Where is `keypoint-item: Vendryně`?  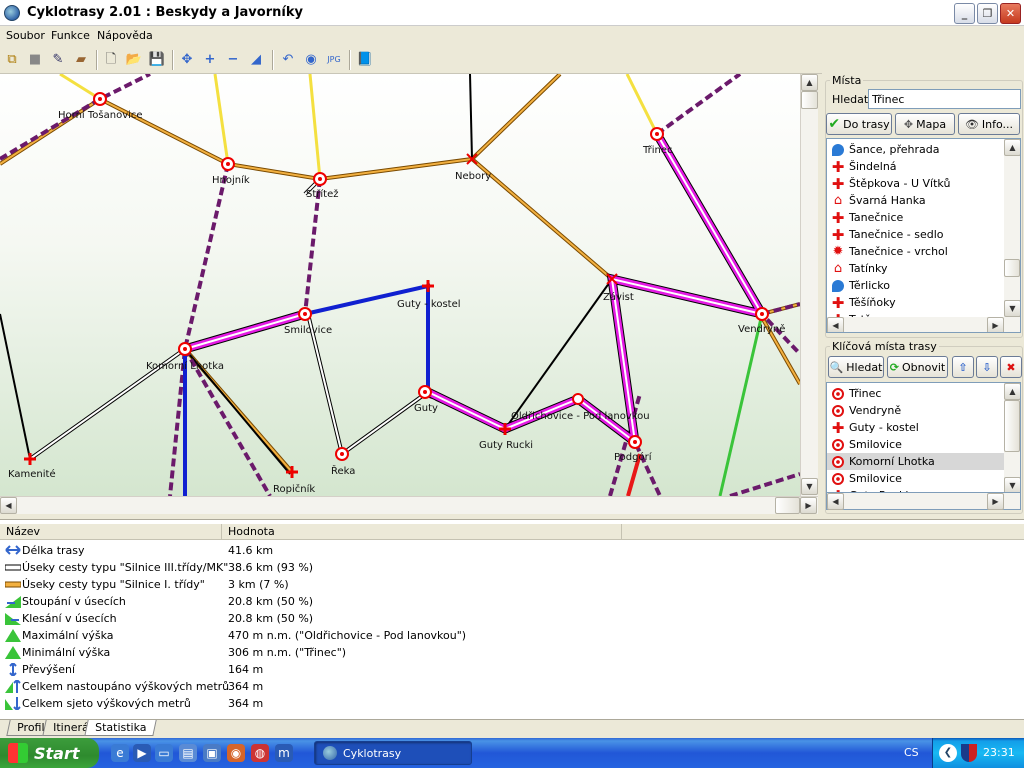 keypoint-item: Vendryně is located at coordinates (916, 410).